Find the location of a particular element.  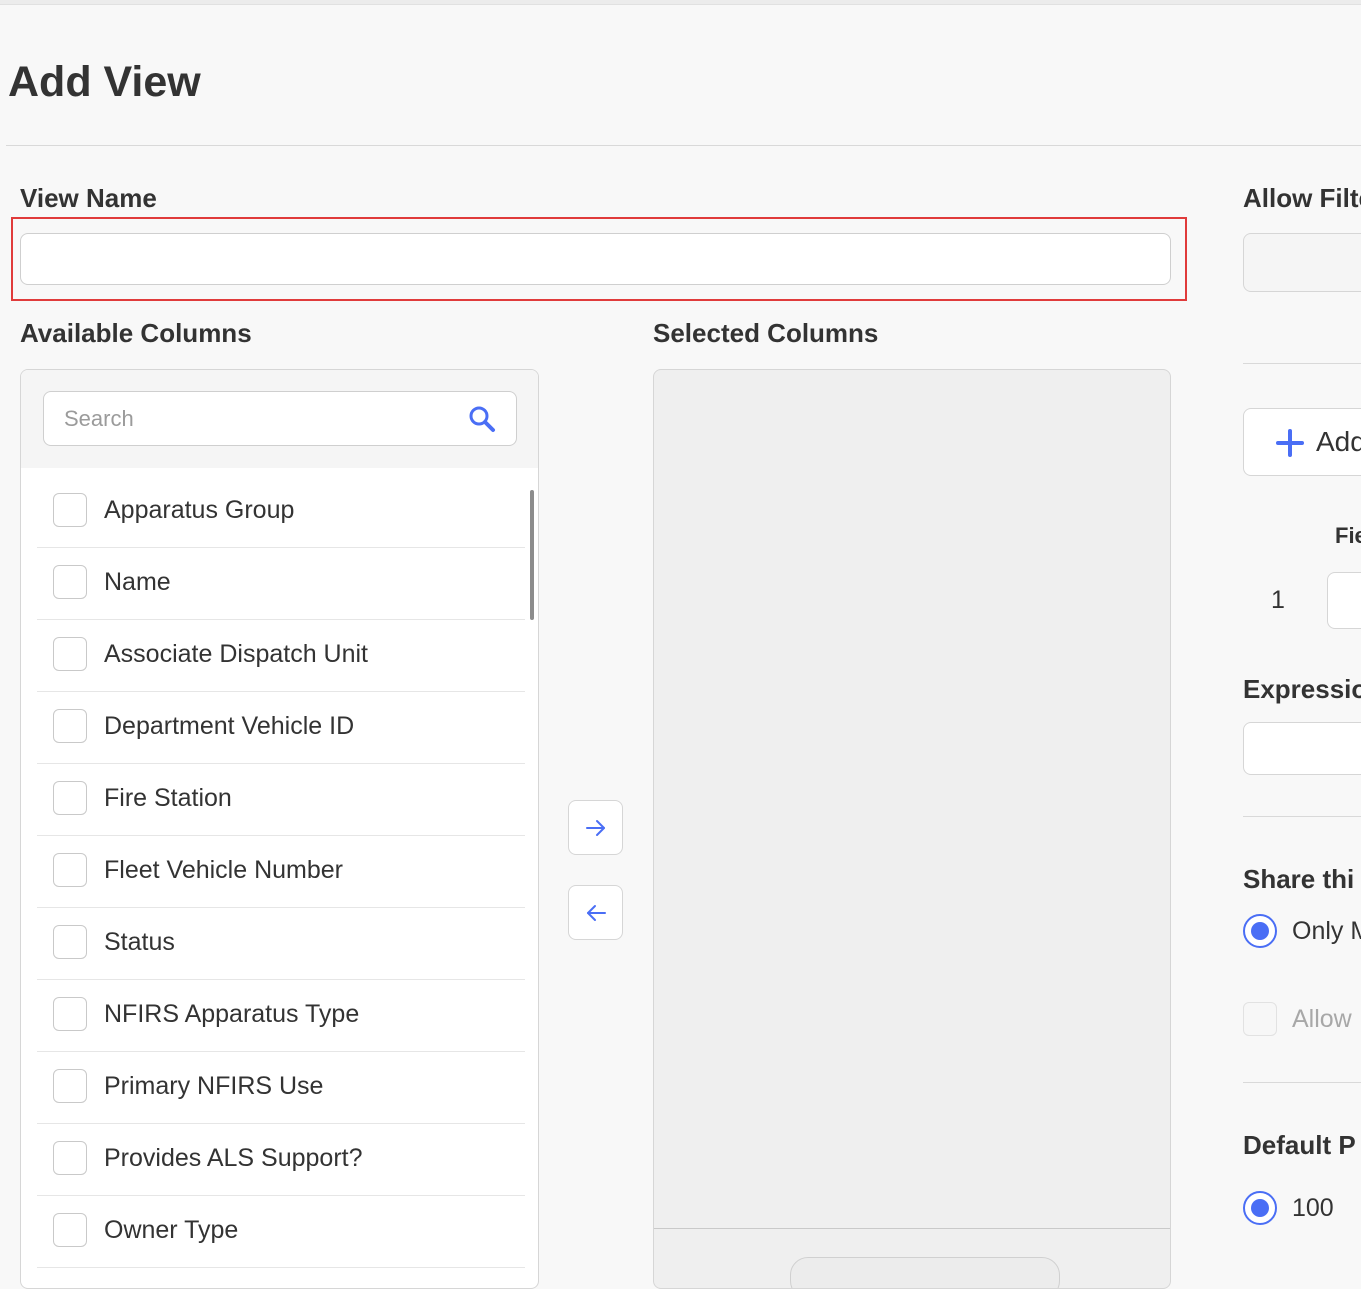

move-right-button is located at coordinates (595, 827).